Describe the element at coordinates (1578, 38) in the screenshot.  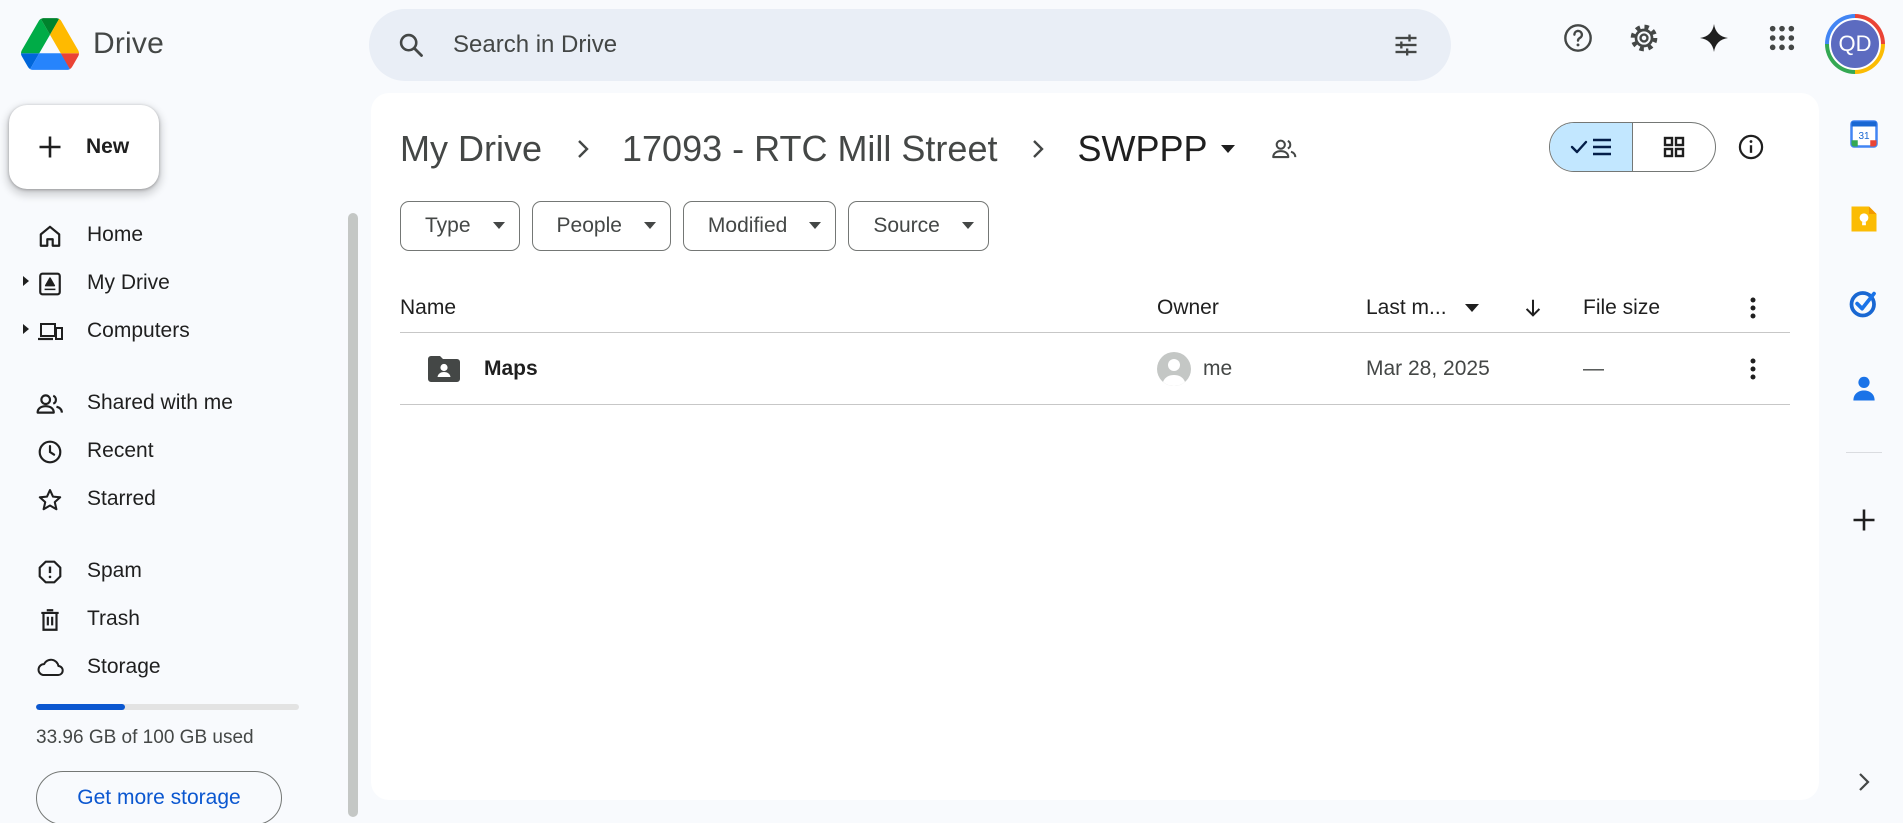
I see `help-icon` at that location.